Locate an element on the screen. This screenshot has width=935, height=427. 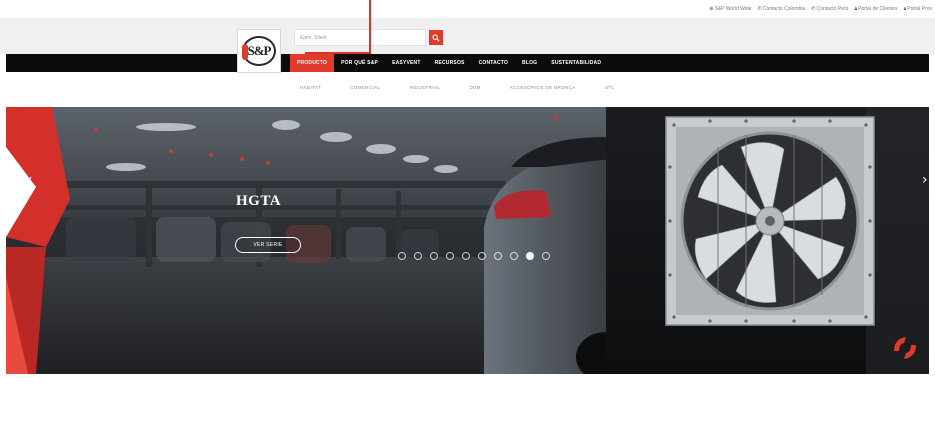
nav-item: EASYVENT is located at coordinates (406, 63).